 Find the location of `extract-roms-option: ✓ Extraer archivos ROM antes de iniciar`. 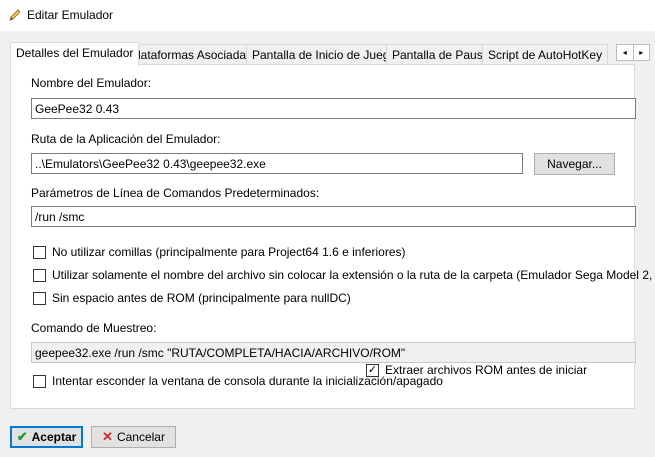

extract-roms-option: ✓ Extraer archivos ROM antes de iniciar is located at coordinates (476, 370).